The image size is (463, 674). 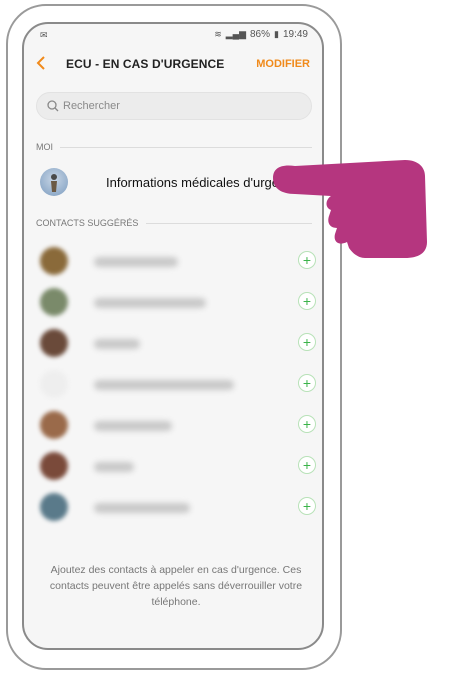 I want to click on clock: 19:49, so click(x=295, y=34).